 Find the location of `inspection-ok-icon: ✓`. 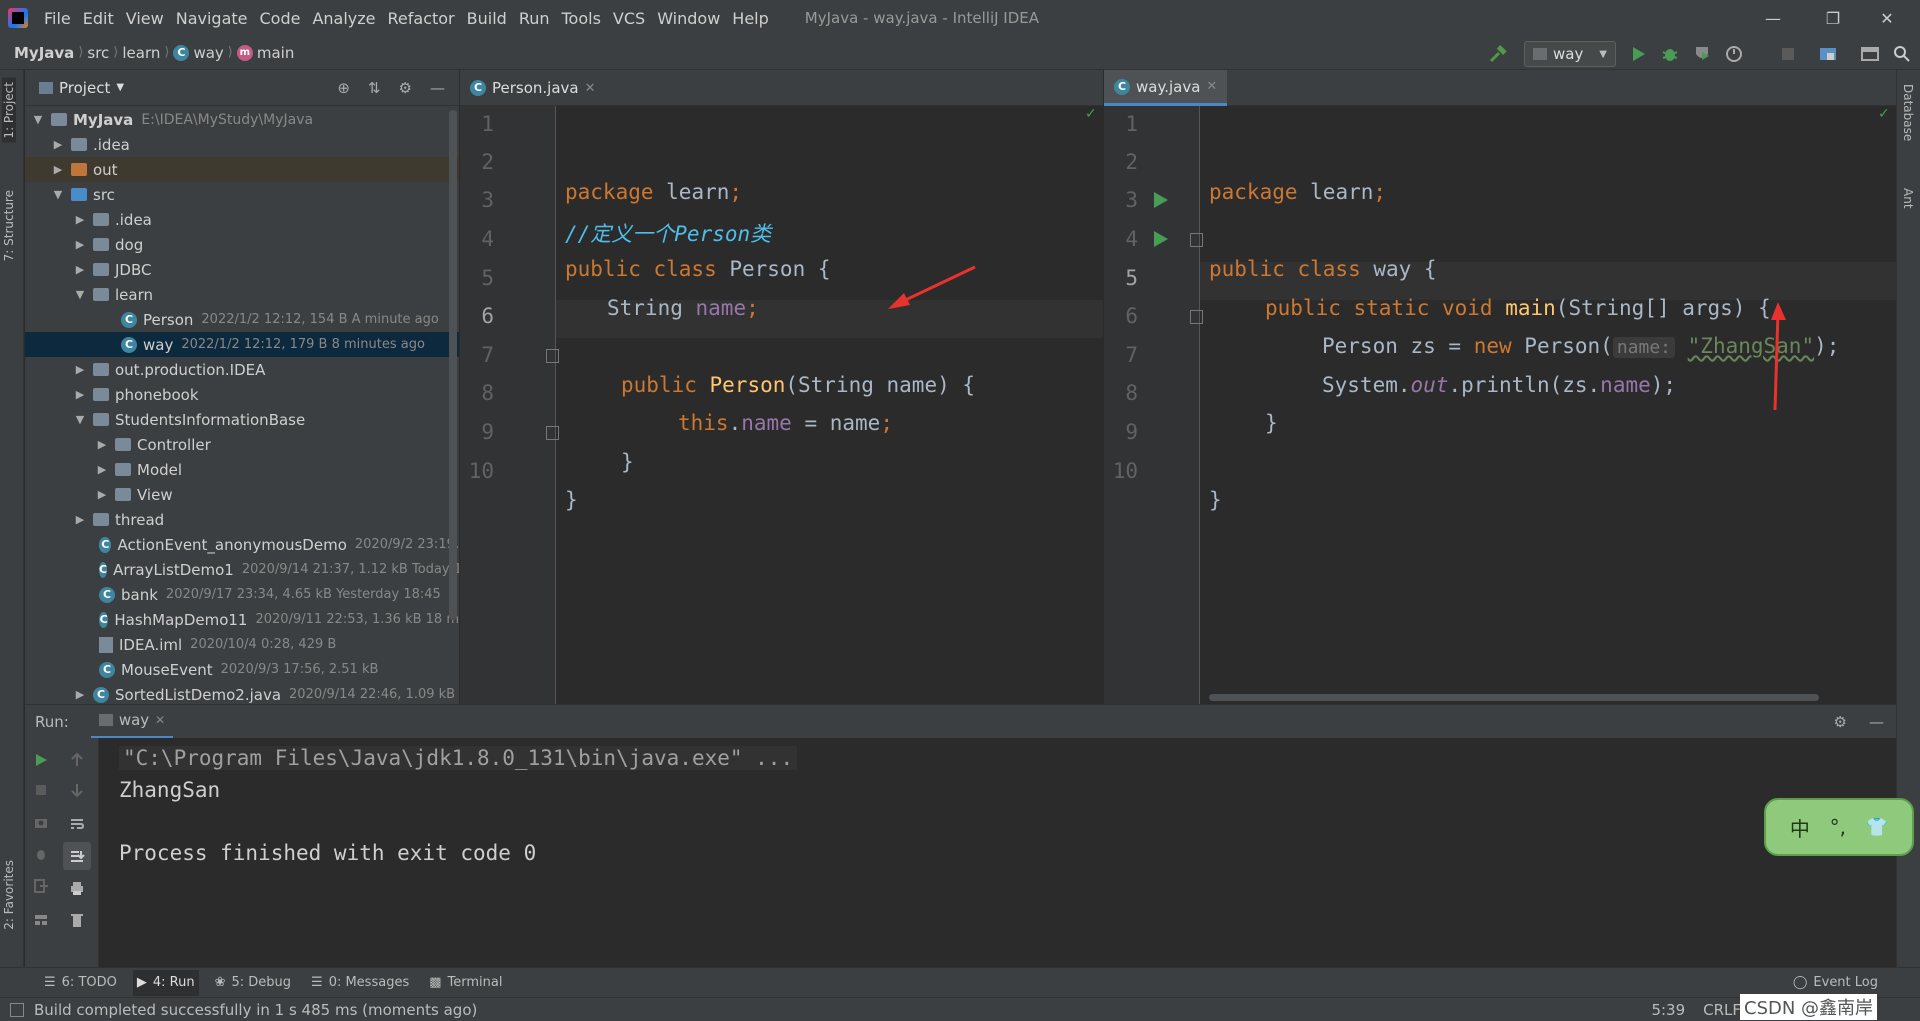

inspection-ok-icon: ✓ is located at coordinates (1884, 114).